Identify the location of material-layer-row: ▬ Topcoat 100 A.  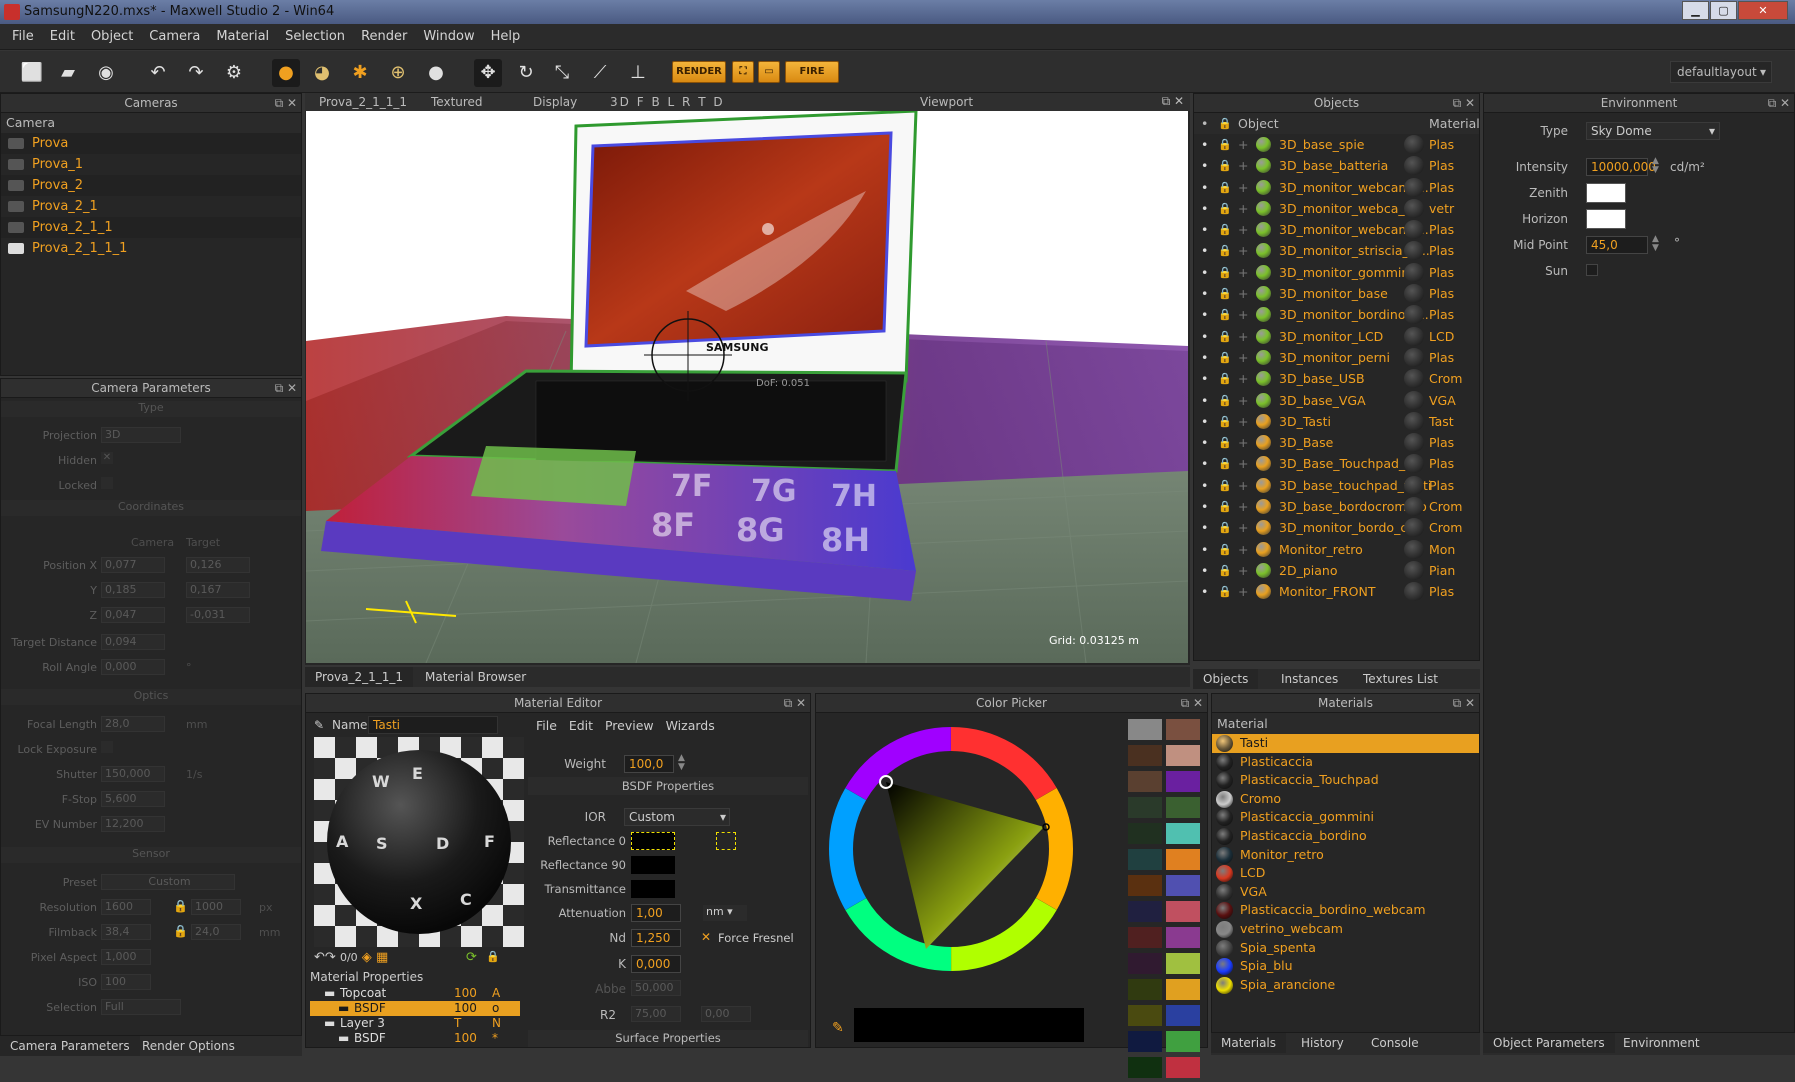
(415, 993).